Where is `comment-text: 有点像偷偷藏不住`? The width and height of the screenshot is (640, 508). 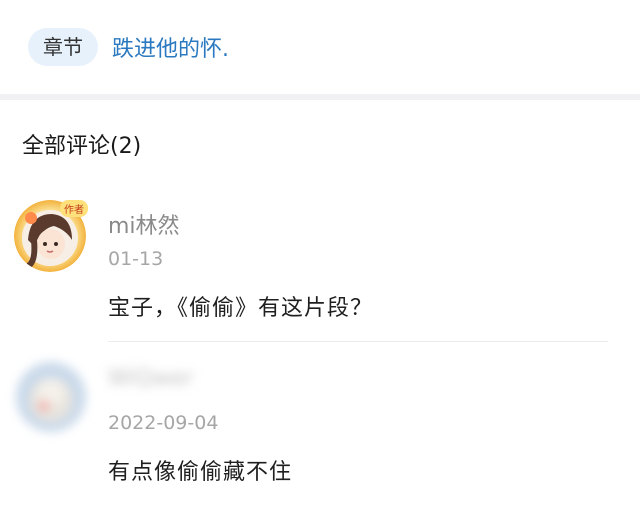 comment-text: 有点像偷偷藏不住 is located at coordinates (200, 472).